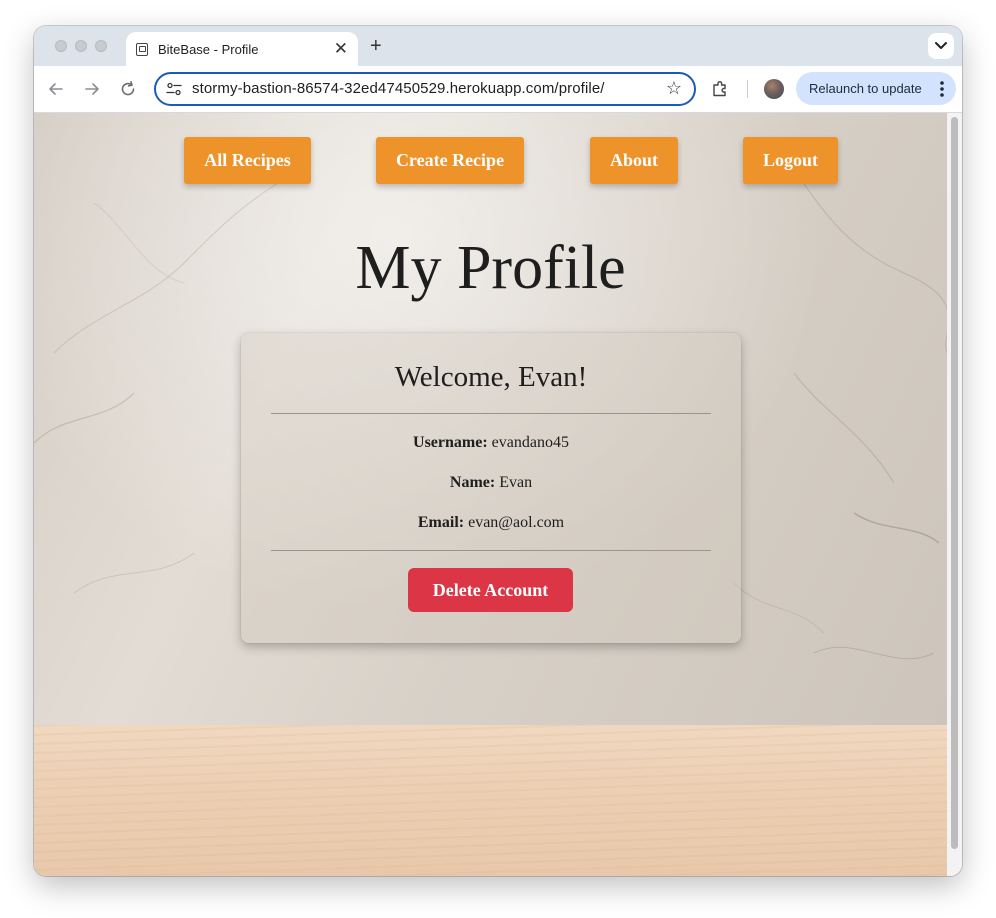 The image size is (996, 918). Describe the element at coordinates (790, 160) in the screenshot. I see `nav-logout-button: Logout` at that location.